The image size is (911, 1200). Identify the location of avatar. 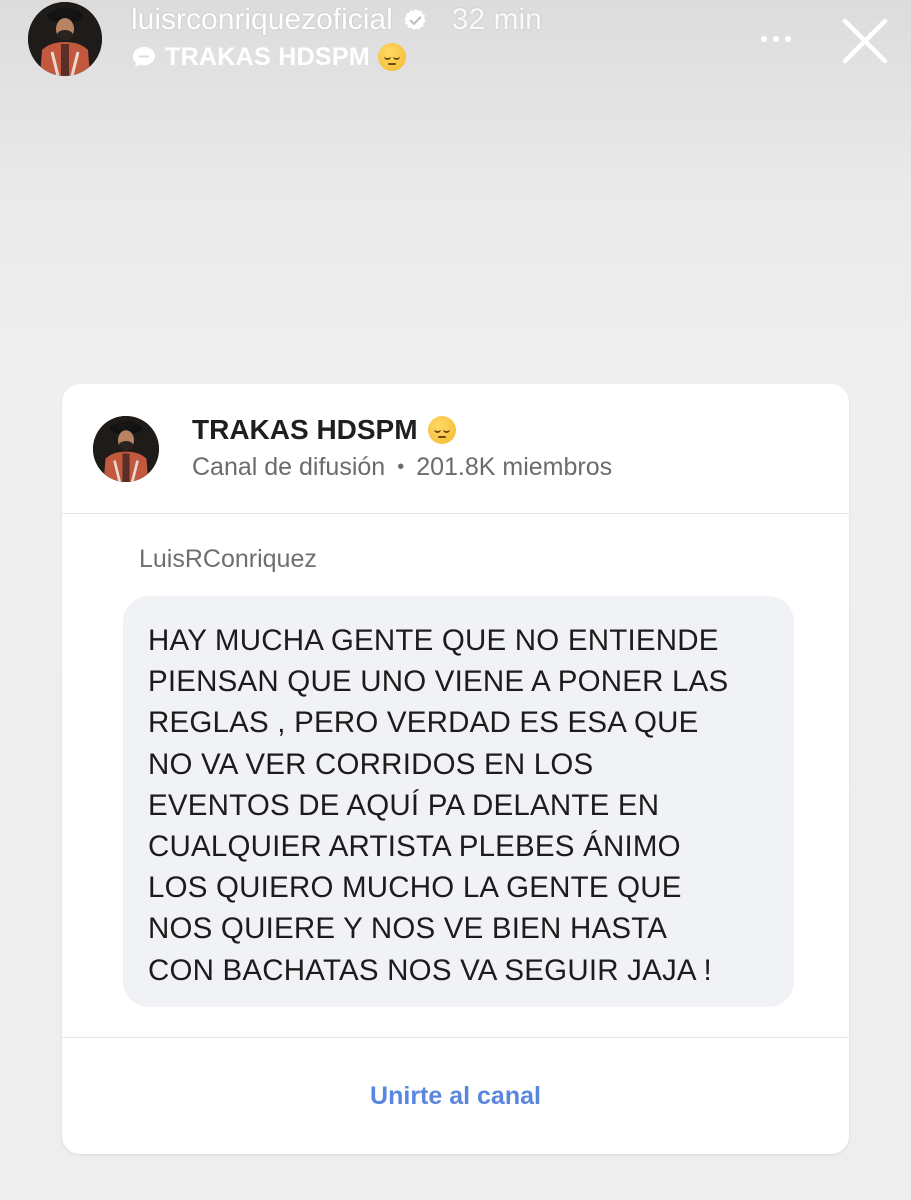
(65, 39).